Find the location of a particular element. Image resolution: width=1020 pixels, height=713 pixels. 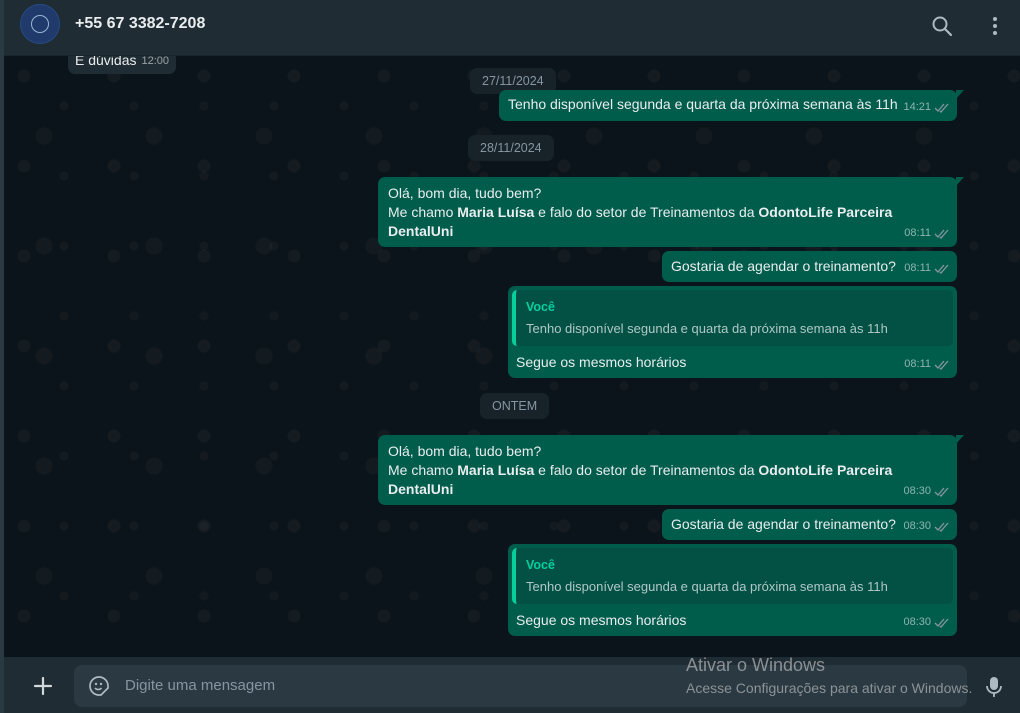

chat-header: +55 67 3382-7208 is located at coordinates (512, 28).